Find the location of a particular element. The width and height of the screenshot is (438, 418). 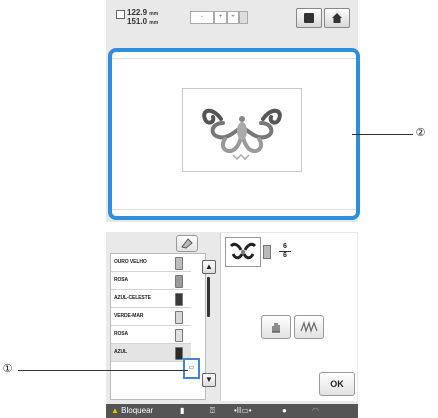

counter-total: 6 is located at coordinates (285, 255).